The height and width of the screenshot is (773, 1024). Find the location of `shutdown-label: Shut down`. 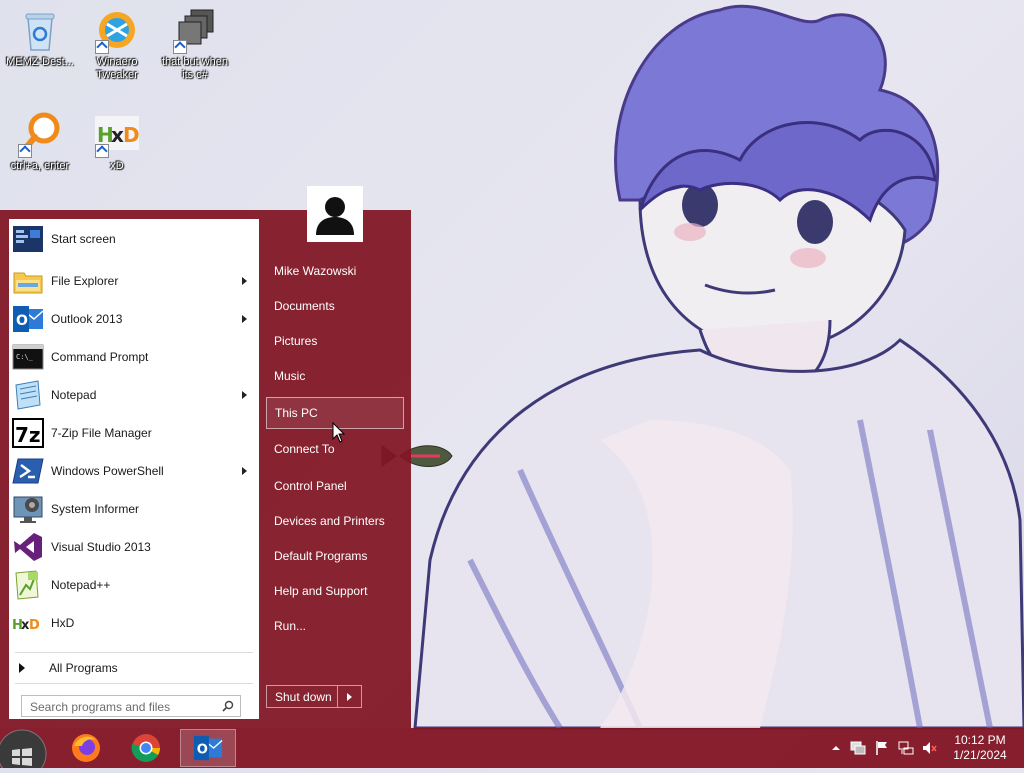

shutdown-label: Shut down is located at coordinates (303, 696).